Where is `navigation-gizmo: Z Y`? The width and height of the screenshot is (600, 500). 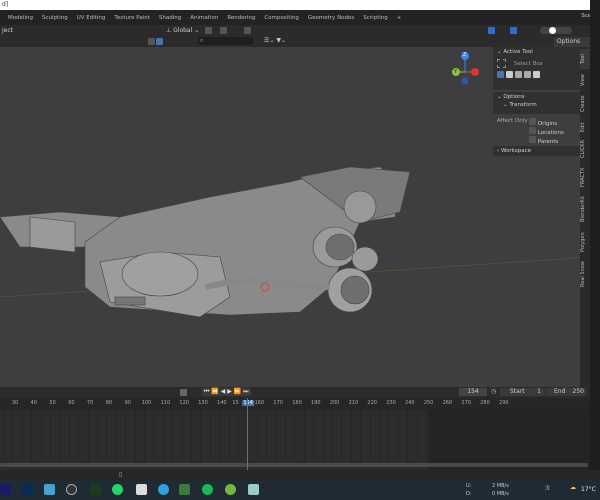
navigation-gizmo: Z Y is located at coordinates (472, 70).